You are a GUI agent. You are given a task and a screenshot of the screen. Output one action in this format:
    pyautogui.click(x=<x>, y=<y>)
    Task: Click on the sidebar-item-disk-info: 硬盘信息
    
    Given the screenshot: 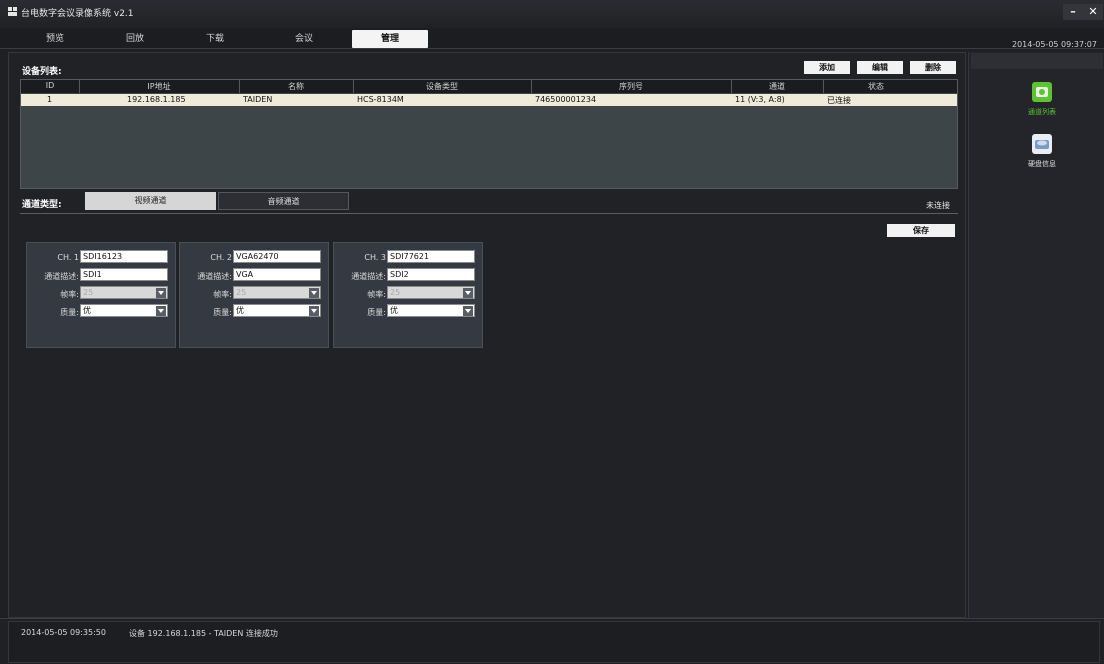 What is the action you would take?
    pyautogui.click(x=1042, y=151)
    